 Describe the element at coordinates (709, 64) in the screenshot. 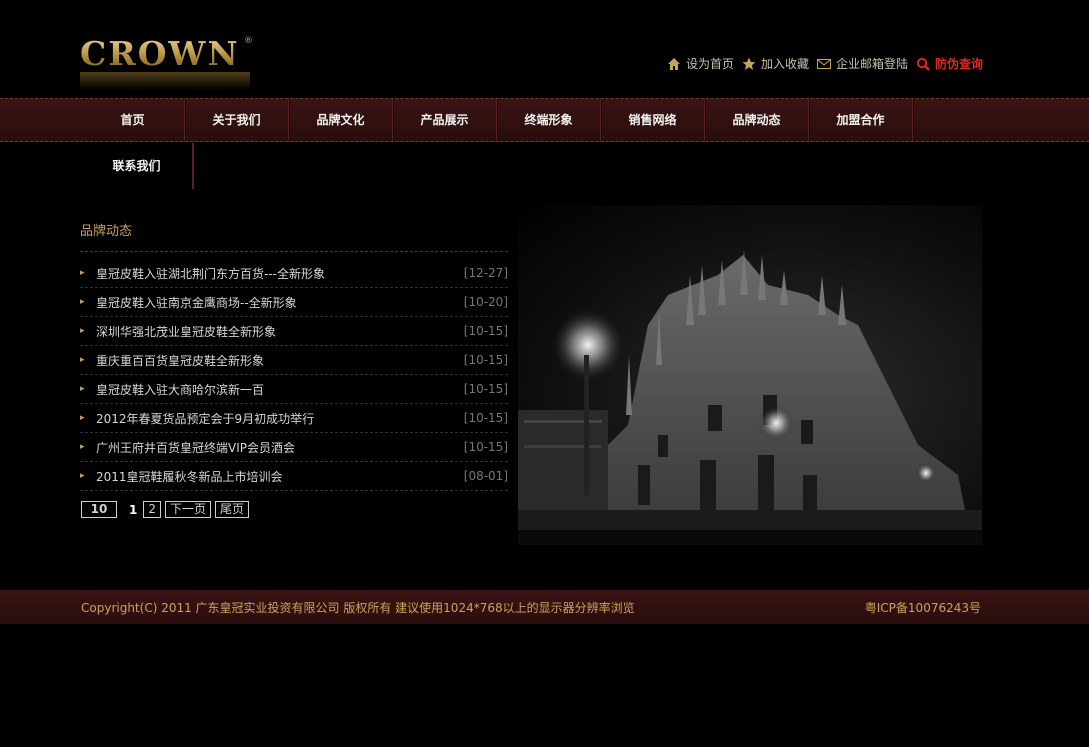

I see `set-homepage-label: 设为首页` at that location.